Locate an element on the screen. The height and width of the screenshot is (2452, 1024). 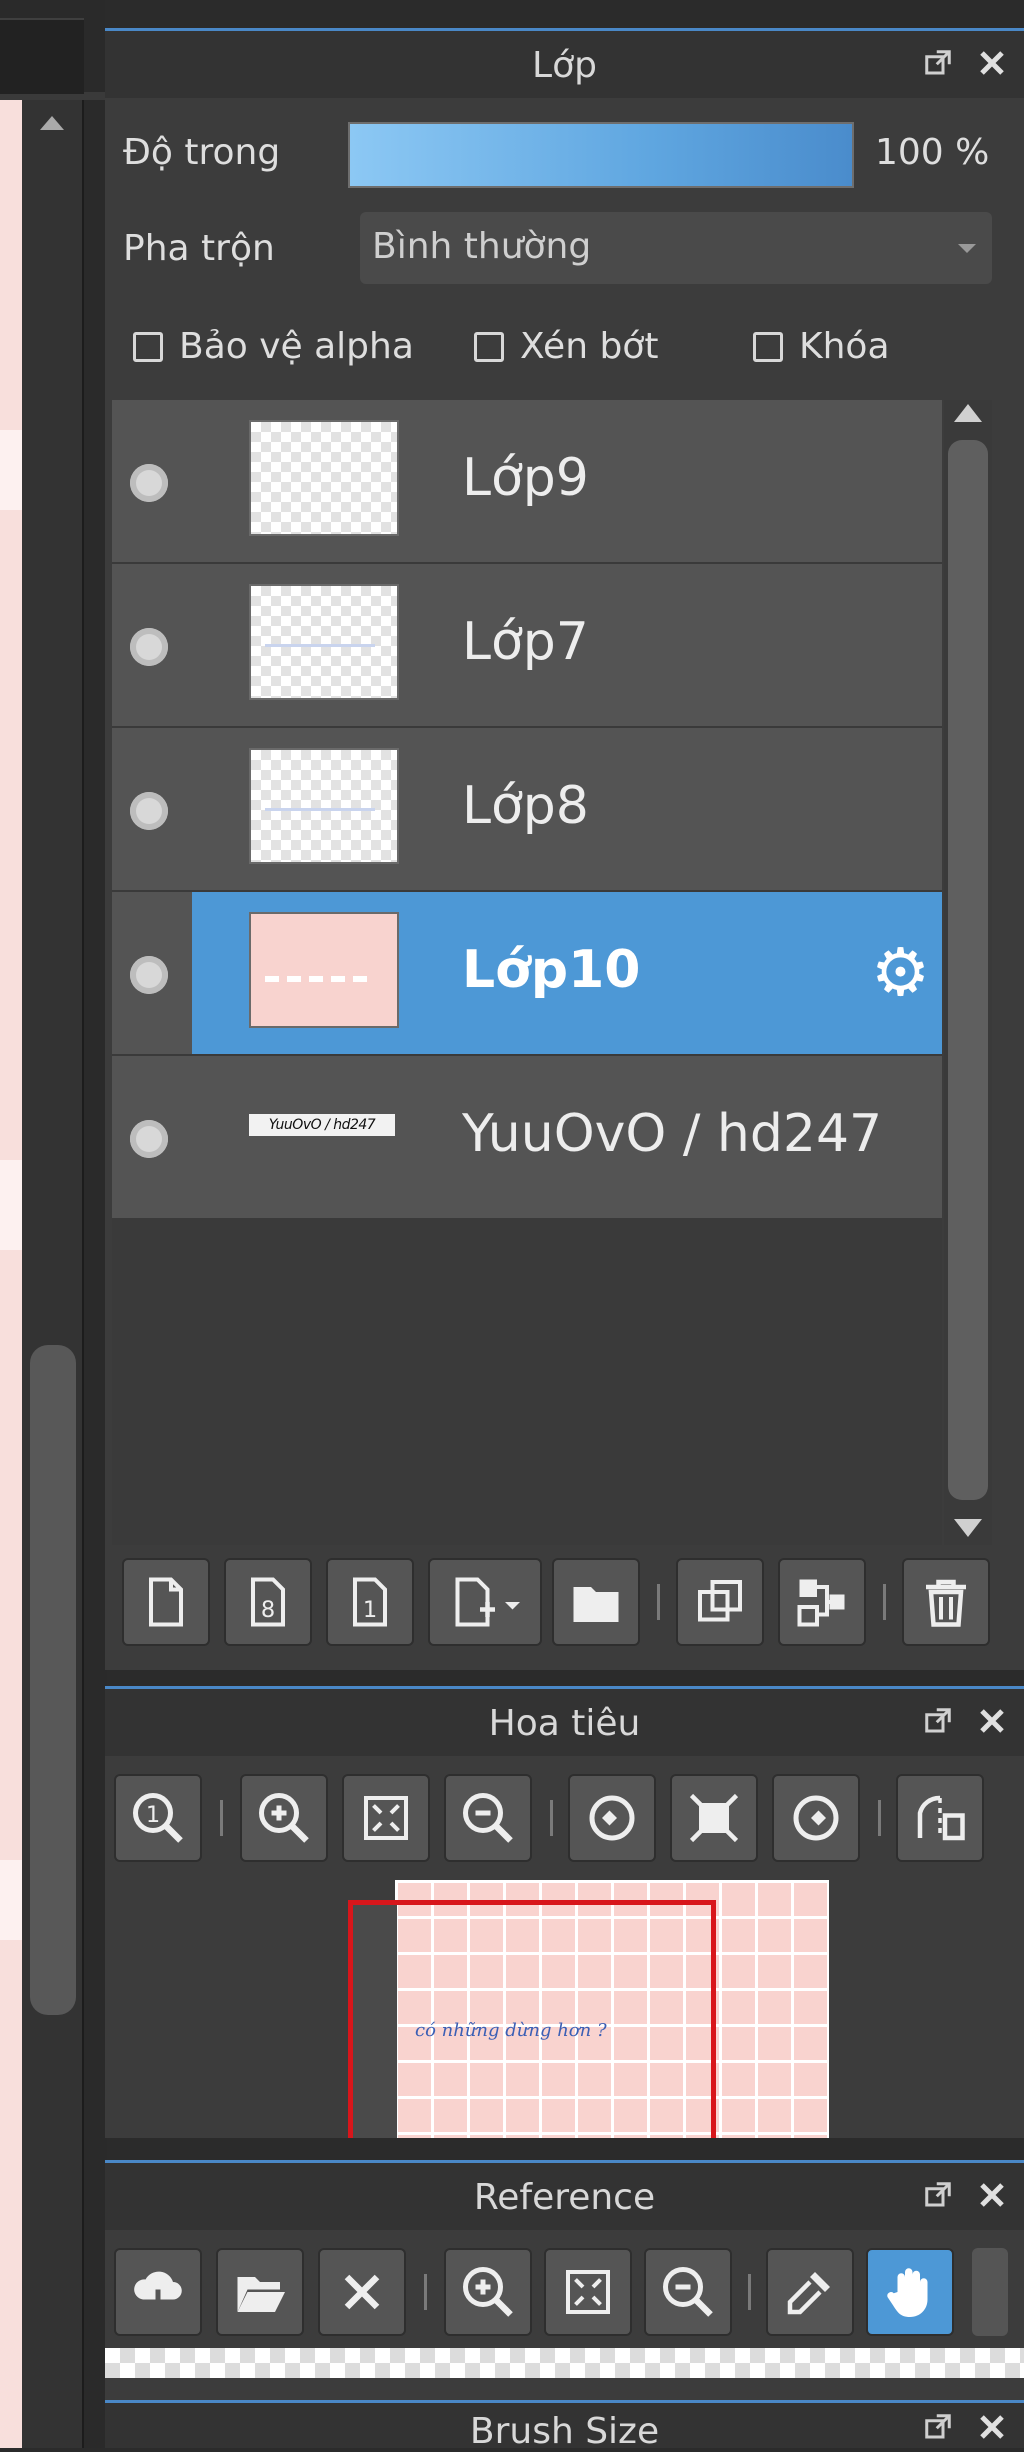
lock-checkbox: Khóa is located at coordinates (821, 346).